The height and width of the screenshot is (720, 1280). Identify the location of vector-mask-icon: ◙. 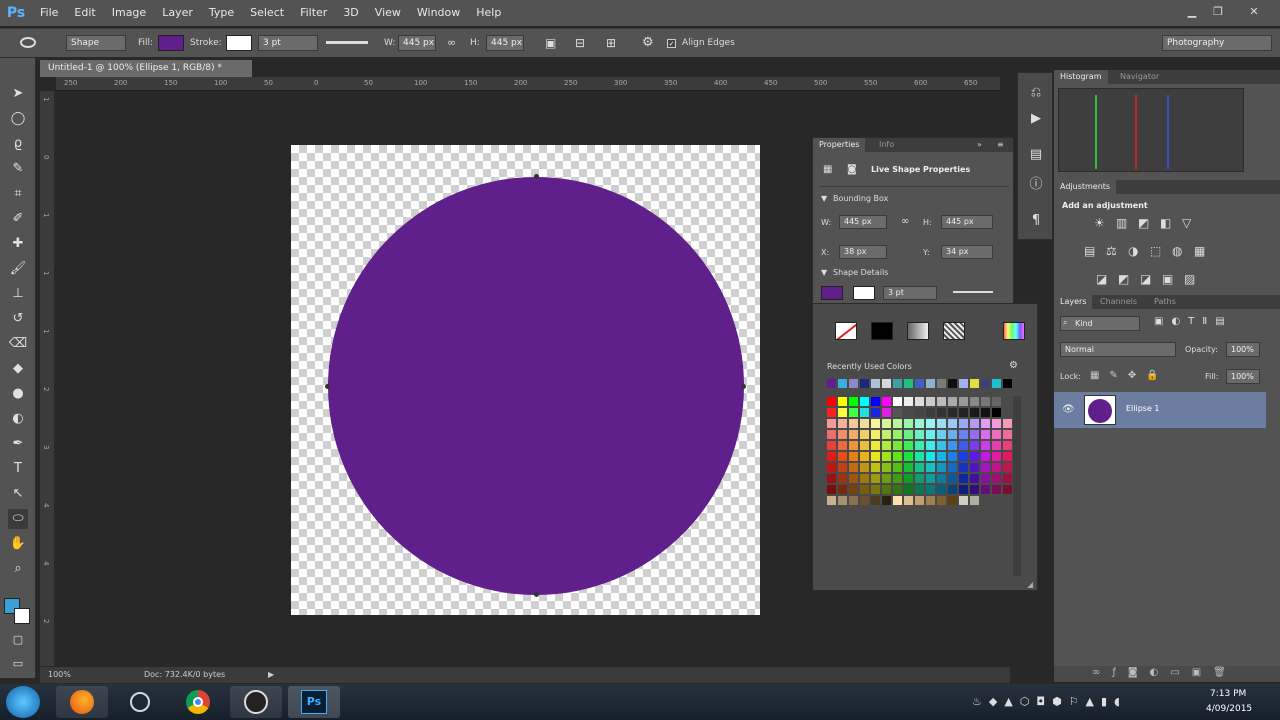
(852, 169).